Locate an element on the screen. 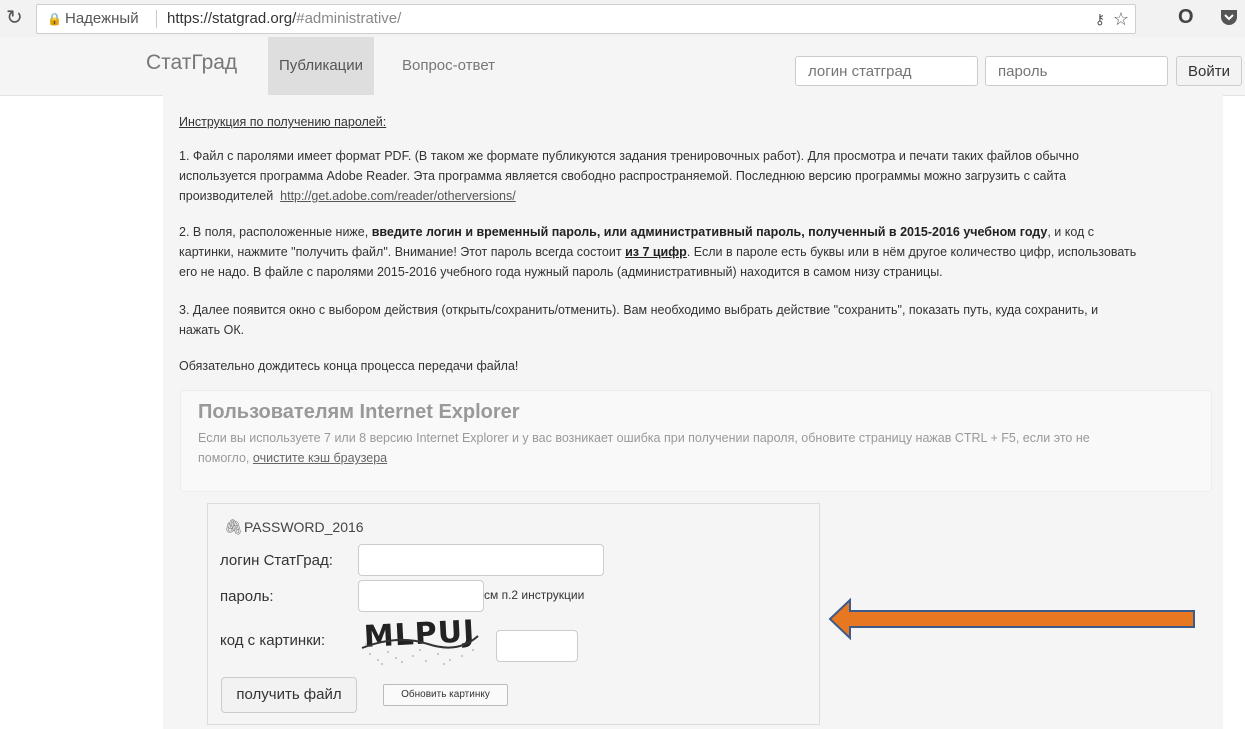 The height and width of the screenshot is (729, 1245). login-label: логин СтатГрад: is located at coordinates (276, 560).